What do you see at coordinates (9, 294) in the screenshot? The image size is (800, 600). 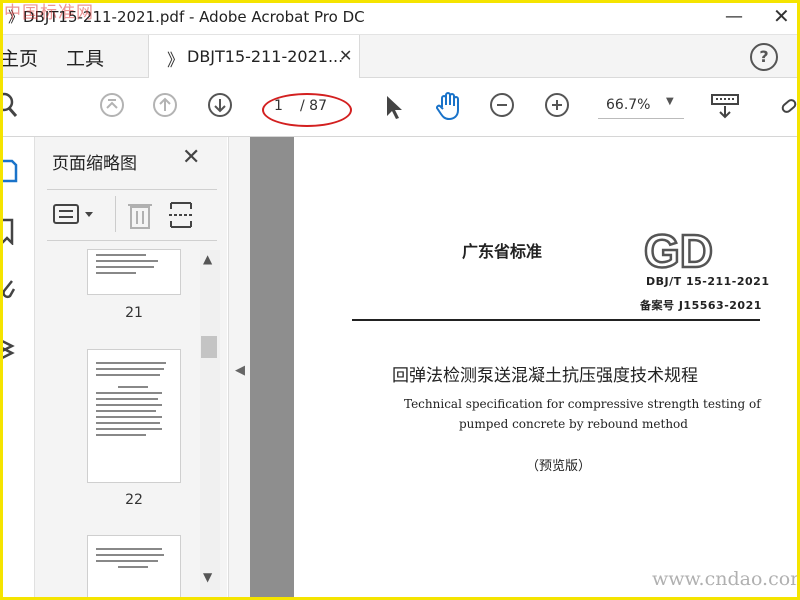 I see `attachment-icon` at bounding box center [9, 294].